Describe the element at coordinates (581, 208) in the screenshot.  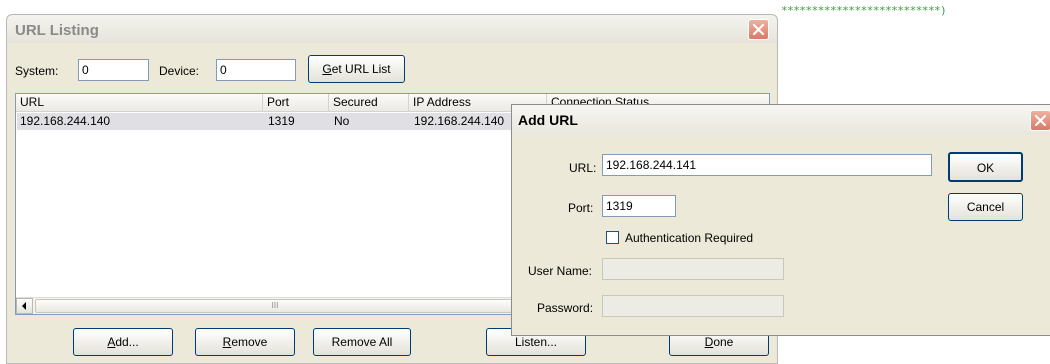
I see `port-label: Port:` at that location.